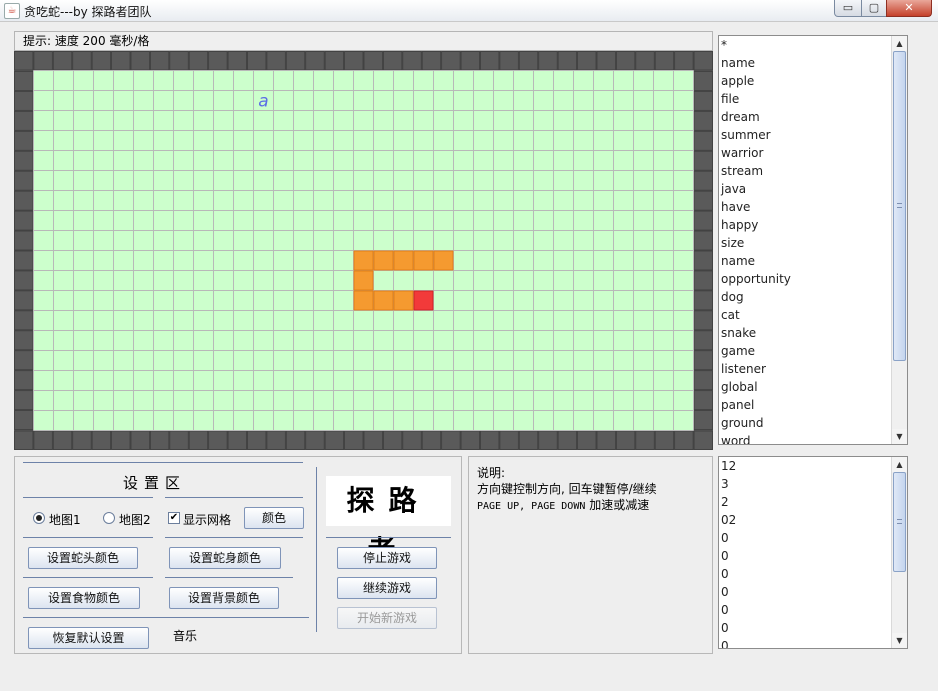  What do you see at coordinates (84, 598) in the screenshot?
I see `food-color-button: 设置食物颜色` at bounding box center [84, 598].